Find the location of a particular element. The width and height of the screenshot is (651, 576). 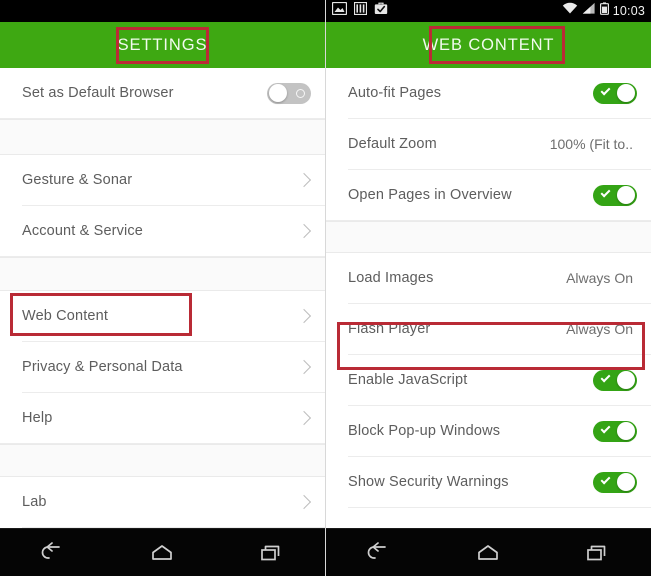

row-load-images: Load Images Always On is located at coordinates (488, 278).